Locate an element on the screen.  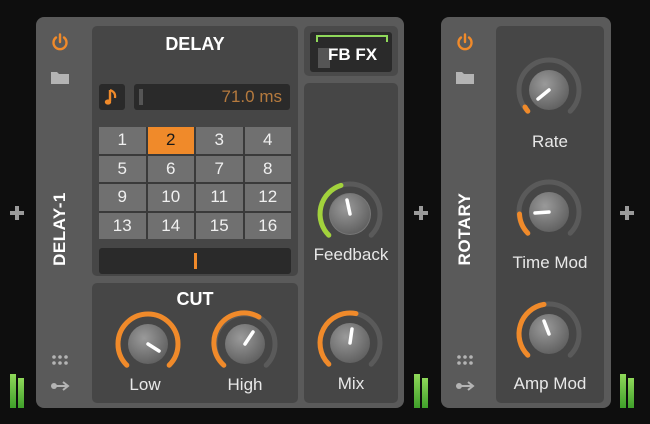
step-cell: 16 is located at coordinates (267, 225).